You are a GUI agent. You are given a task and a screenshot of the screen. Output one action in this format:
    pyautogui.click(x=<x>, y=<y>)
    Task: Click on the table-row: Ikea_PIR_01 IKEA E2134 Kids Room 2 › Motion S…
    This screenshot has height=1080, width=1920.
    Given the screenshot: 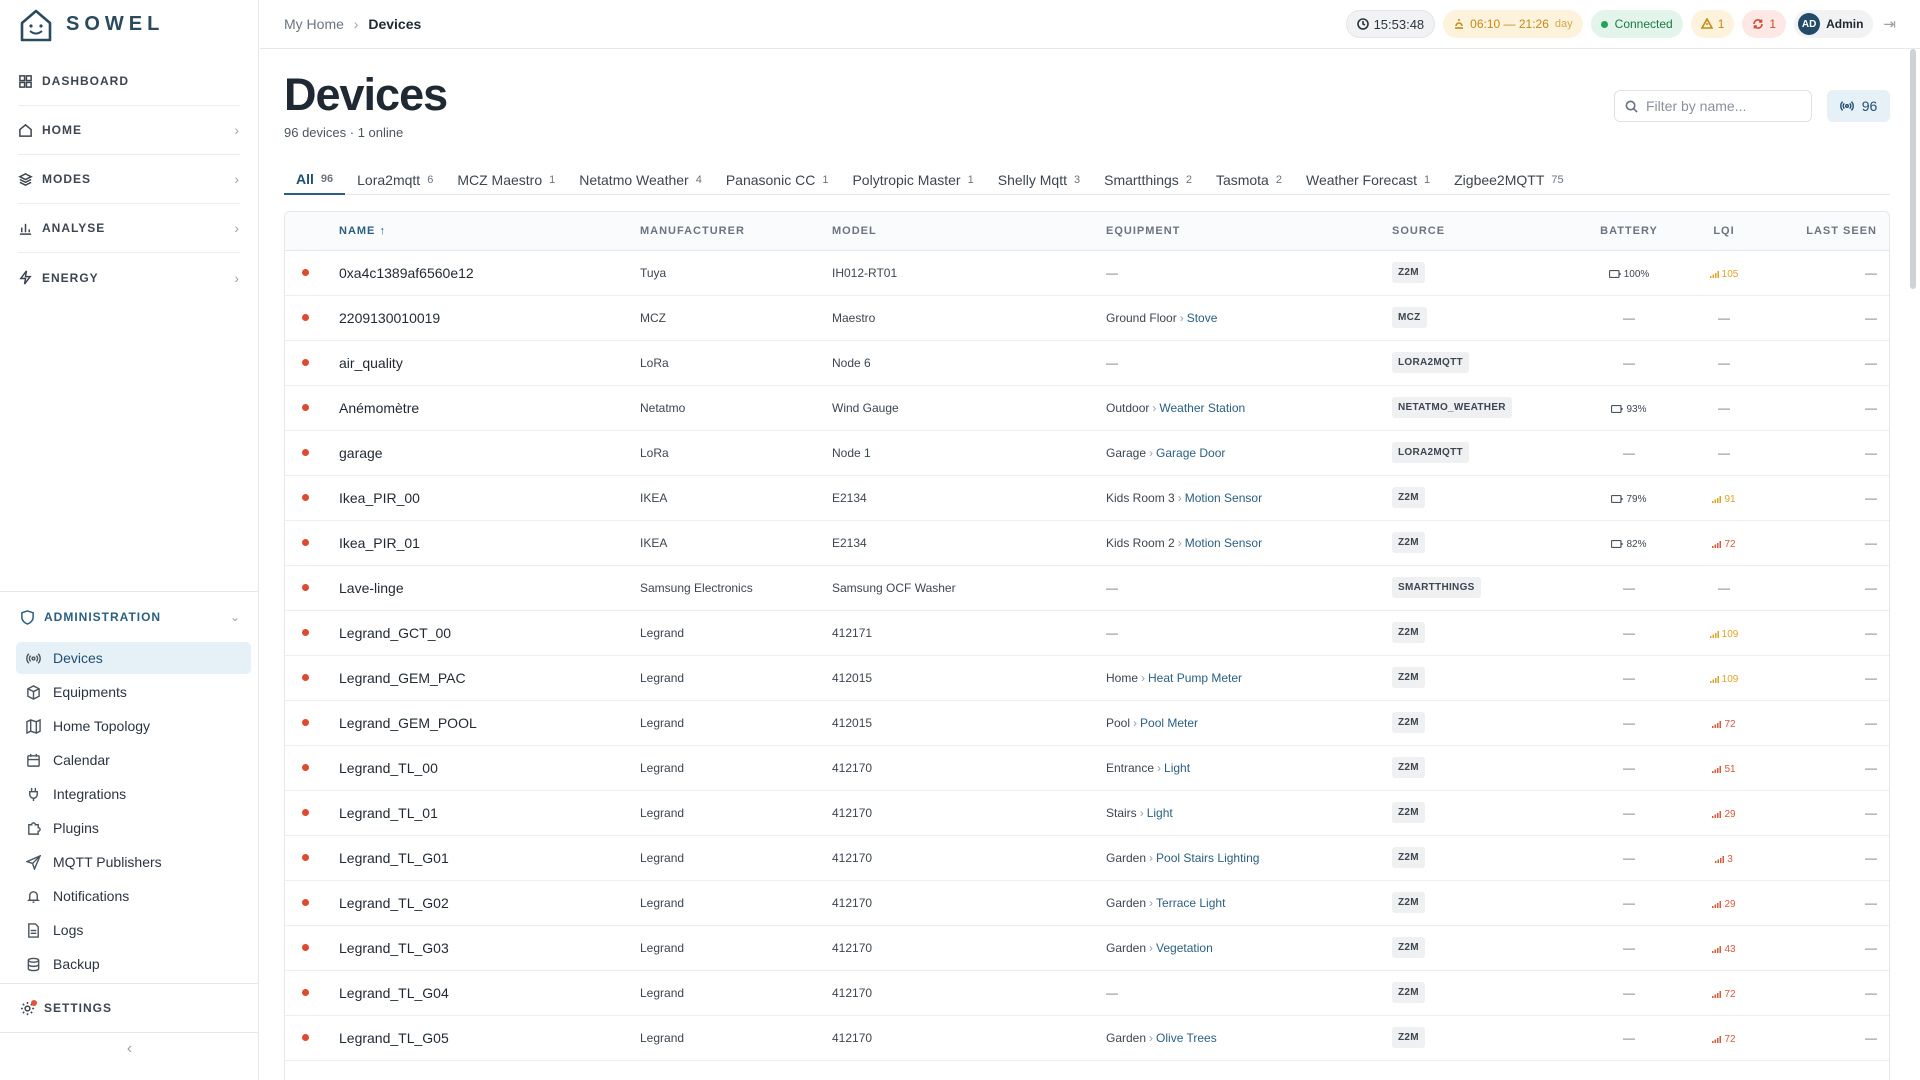 What is the action you would take?
    pyautogui.click(x=1087, y=543)
    